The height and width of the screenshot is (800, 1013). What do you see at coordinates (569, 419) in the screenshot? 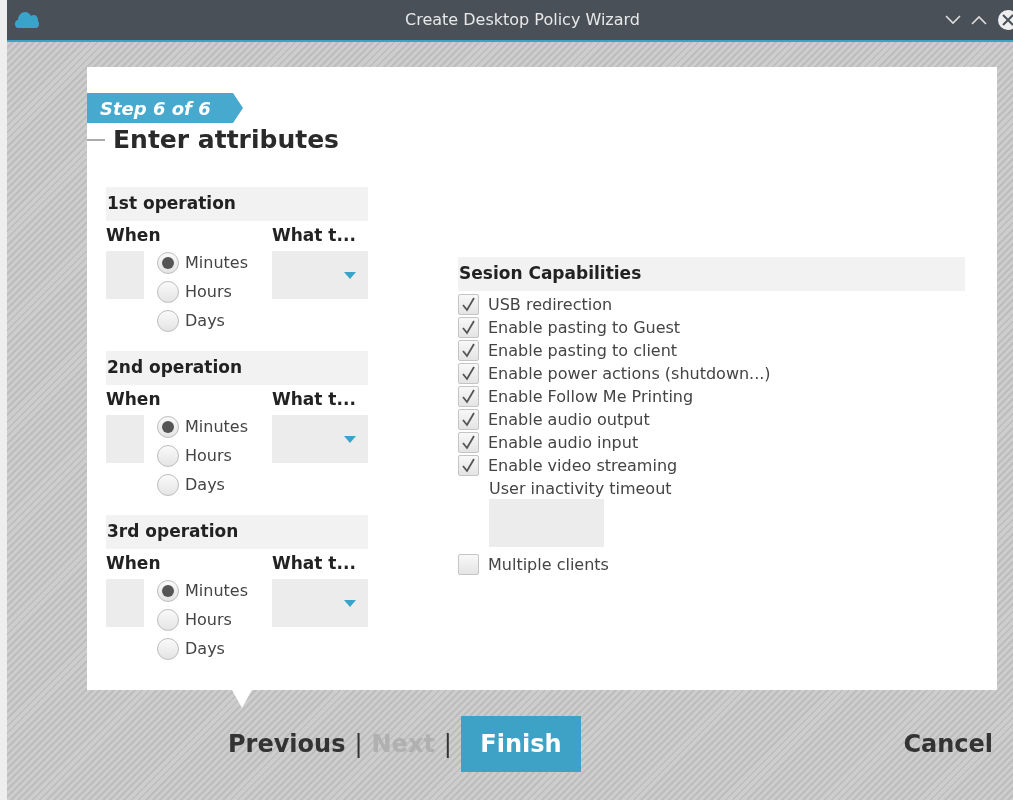
I see `checkbox-label: Enable audio output` at bounding box center [569, 419].